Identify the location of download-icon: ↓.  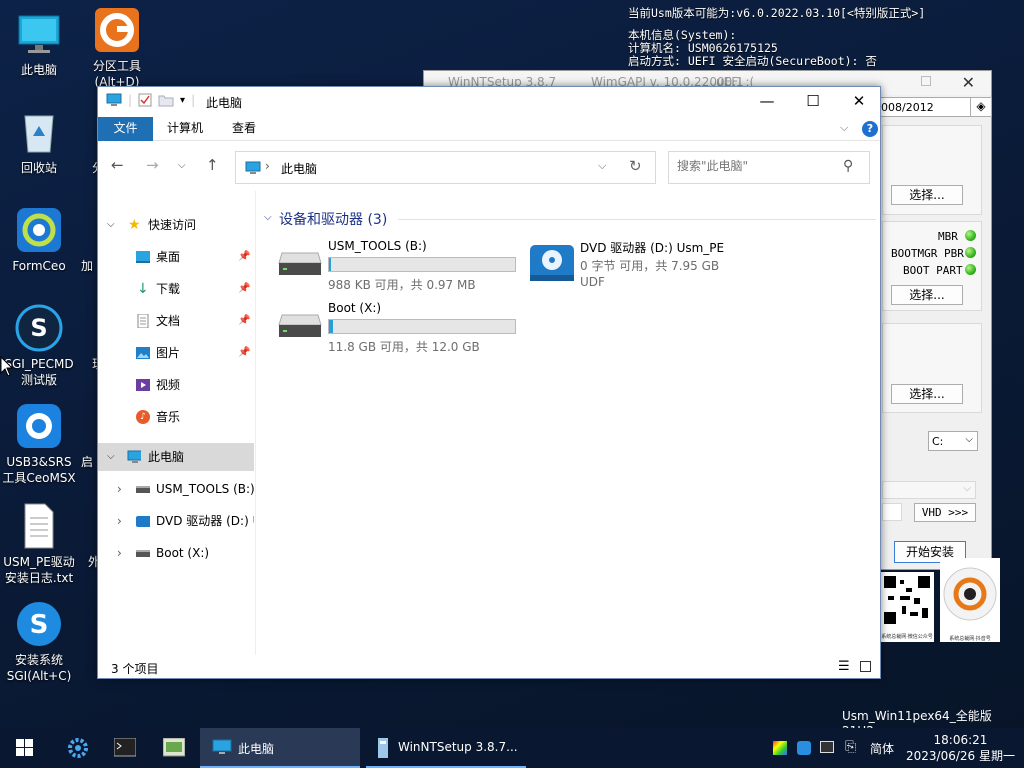
(143, 289).